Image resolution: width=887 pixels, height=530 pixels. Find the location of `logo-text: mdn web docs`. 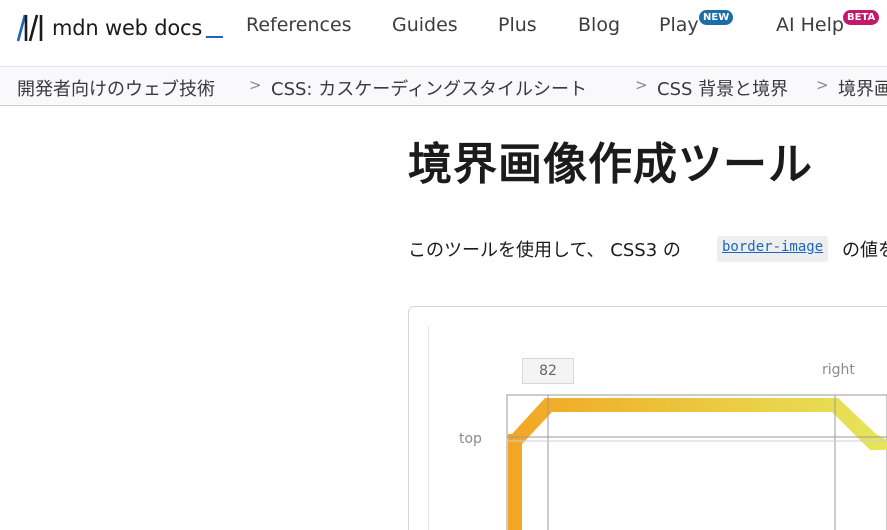

logo-text: mdn web docs is located at coordinates (127, 28).